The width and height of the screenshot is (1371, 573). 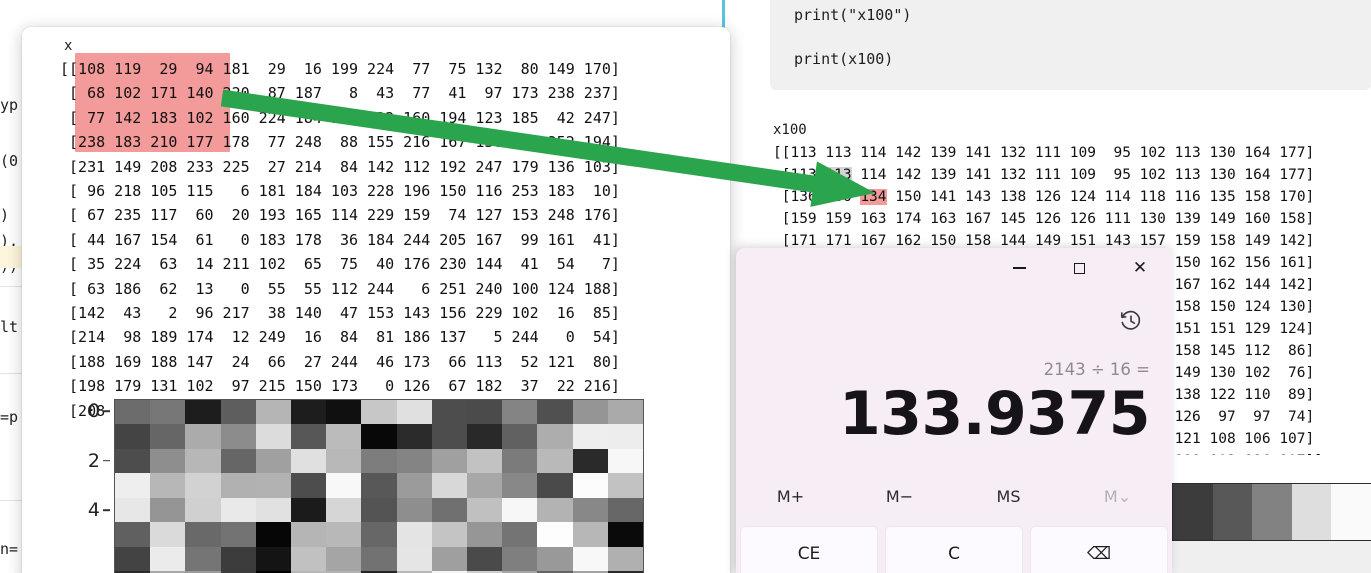 I want to click on heatmap-plot: 0 2 4, so click(x=380, y=485).